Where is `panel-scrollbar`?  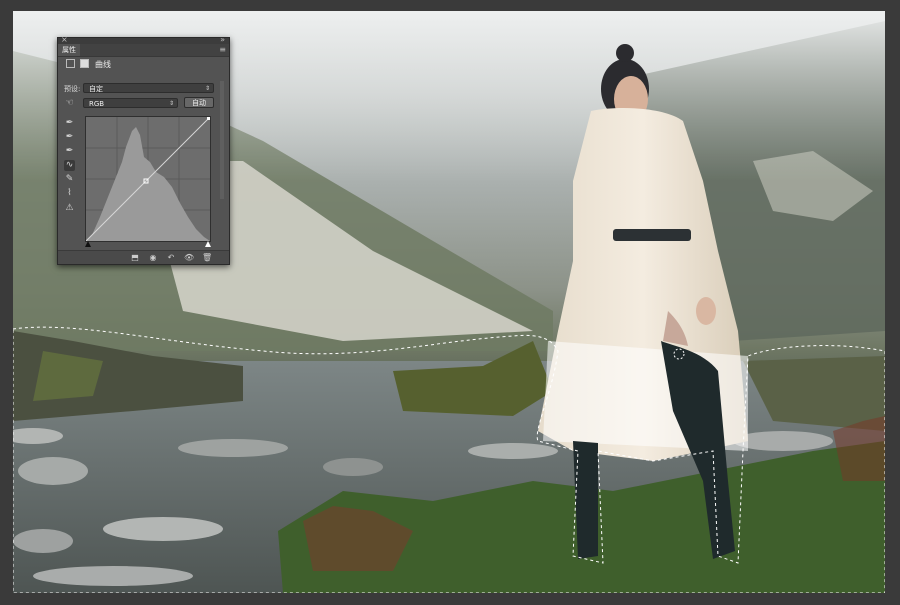 panel-scrollbar is located at coordinates (222, 140).